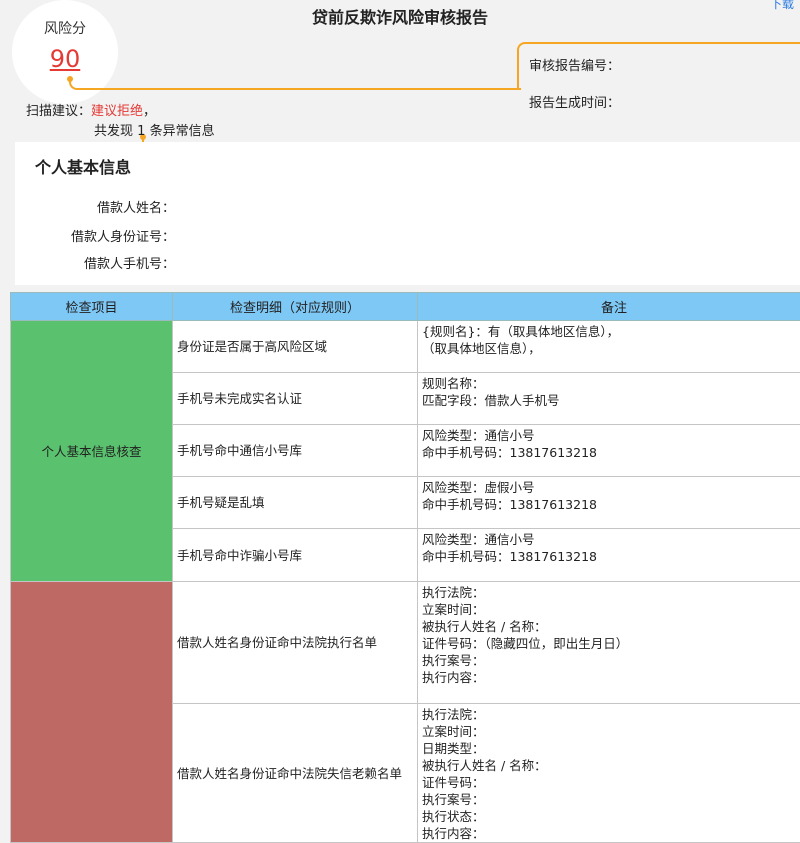  Describe the element at coordinates (295, 503) in the screenshot. I see `detail-cell: 手机号疑是乱填` at that location.